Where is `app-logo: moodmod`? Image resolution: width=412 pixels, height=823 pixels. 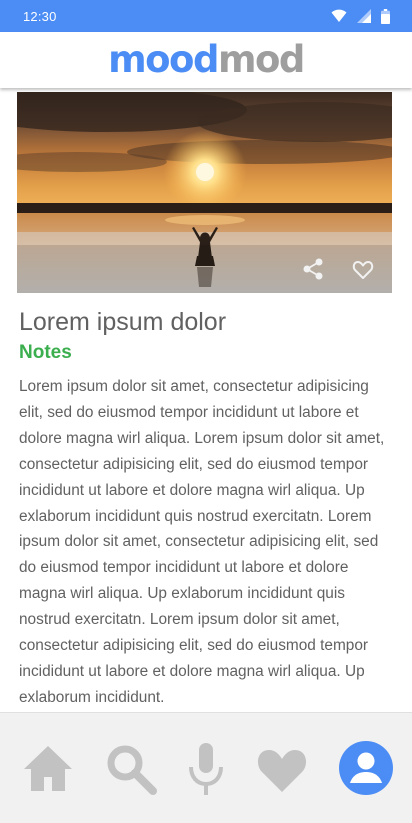
app-logo: moodmod is located at coordinates (206, 59).